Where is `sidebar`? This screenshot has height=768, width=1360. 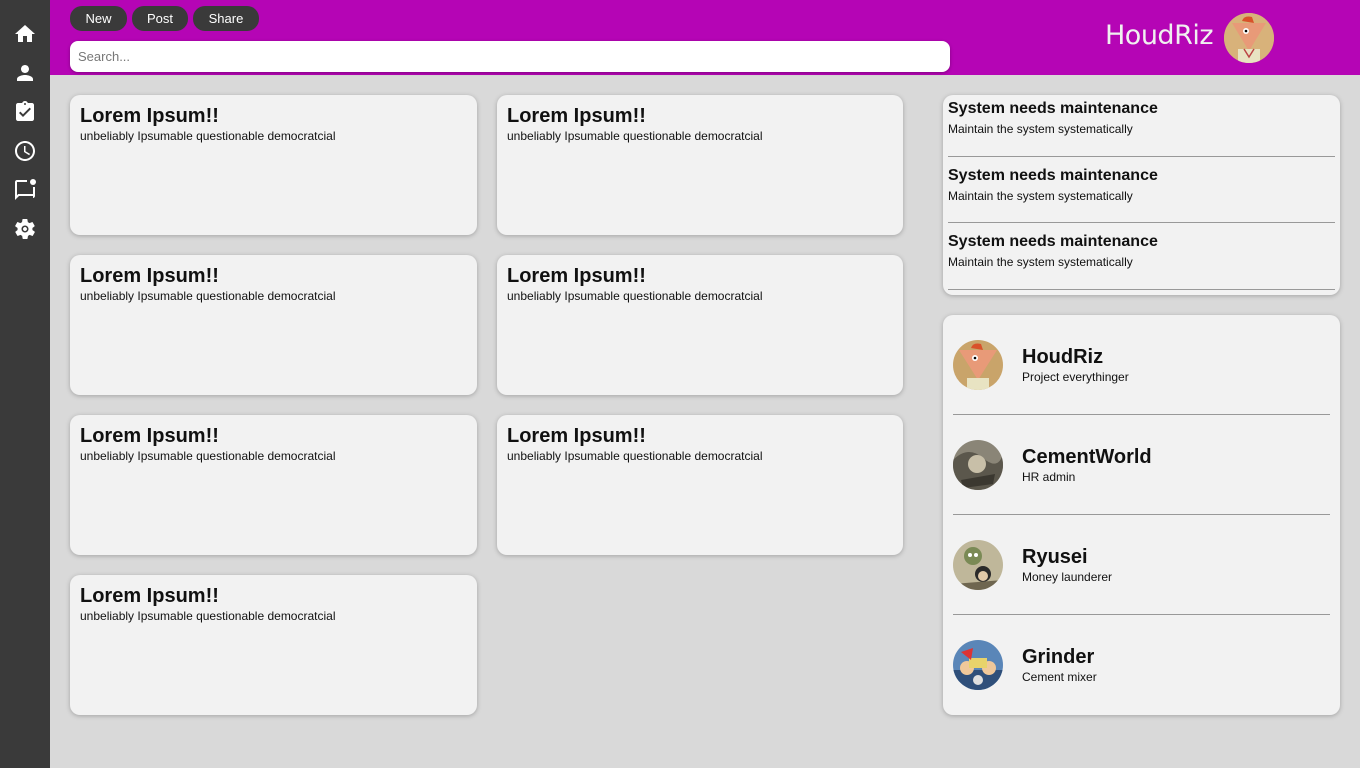
sidebar is located at coordinates (25, 384).